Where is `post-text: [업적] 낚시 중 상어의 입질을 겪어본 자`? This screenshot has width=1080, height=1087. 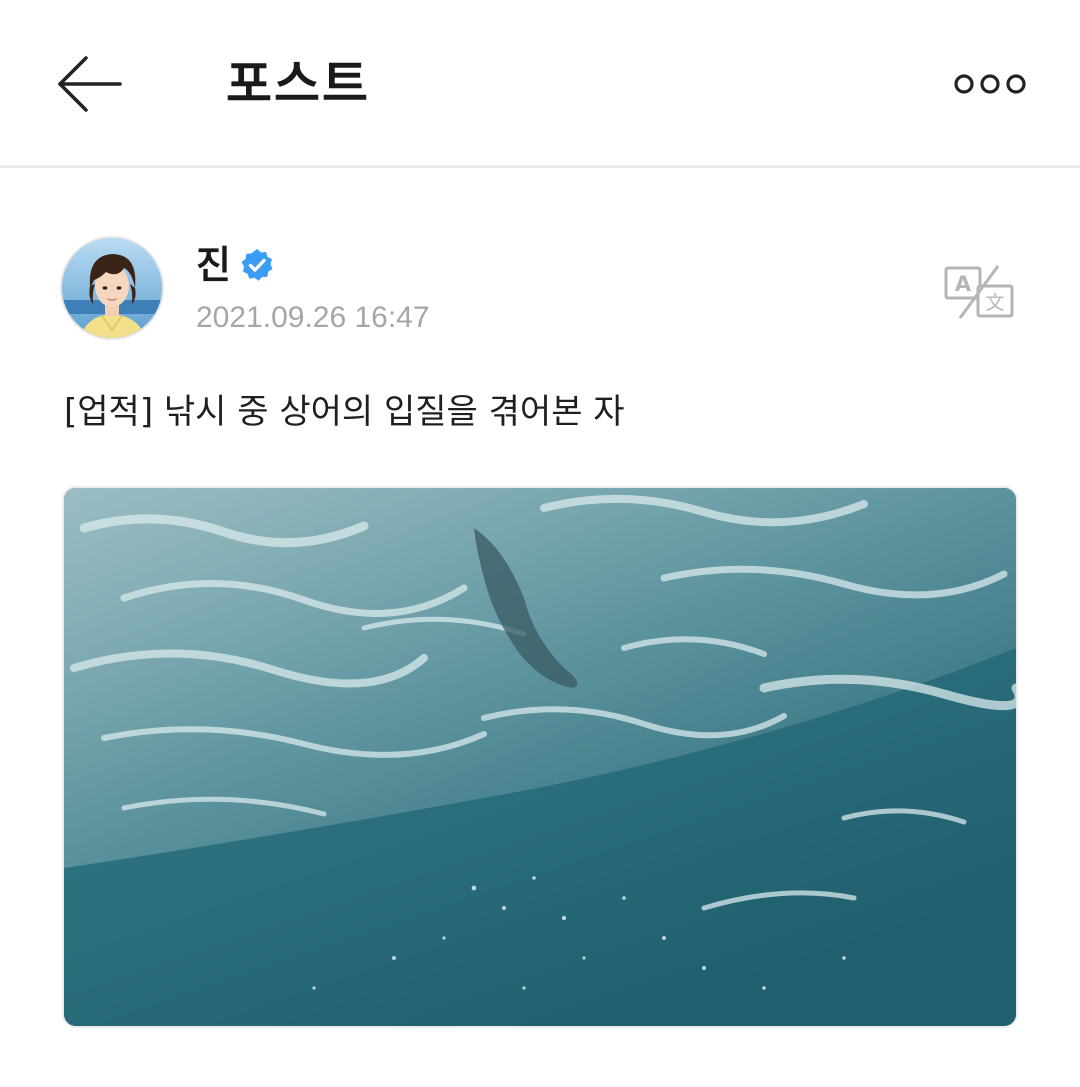
post-text: [업적] 낚시 중 상어의 입질을 겪어본 자 is located at coordinates (344, 412).